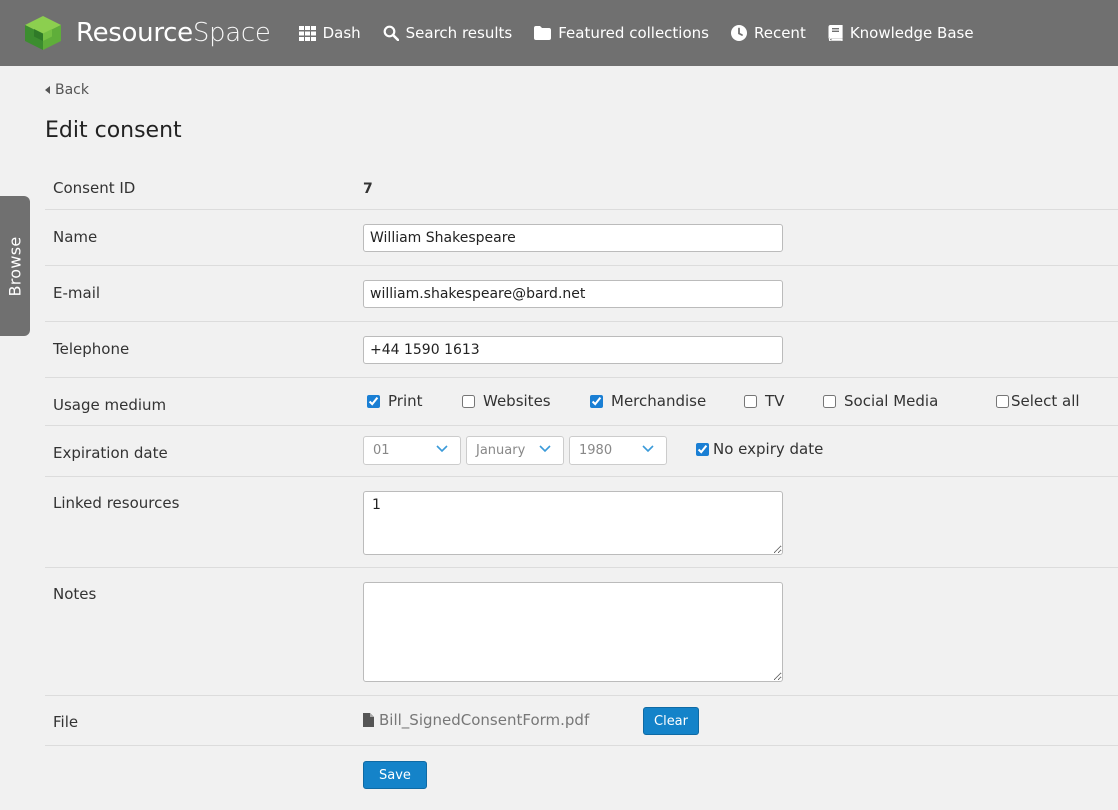  Describe the element at coordinates (307, 33) in the screenshot. I see `grid-icon` at that location.